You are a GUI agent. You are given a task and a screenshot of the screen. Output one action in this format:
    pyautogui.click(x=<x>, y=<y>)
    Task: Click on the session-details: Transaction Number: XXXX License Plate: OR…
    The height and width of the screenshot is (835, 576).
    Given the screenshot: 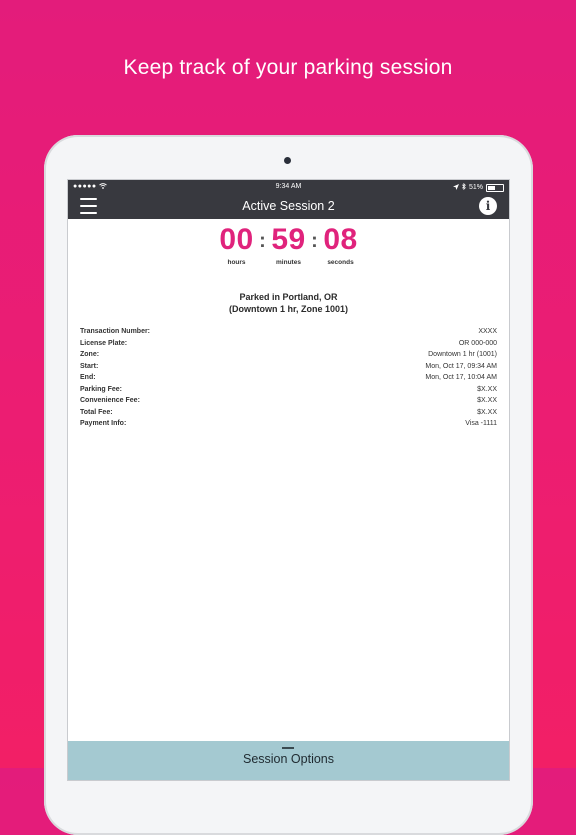 What is the action you would take?
    pyautogui.click(x=288, y=380)
    